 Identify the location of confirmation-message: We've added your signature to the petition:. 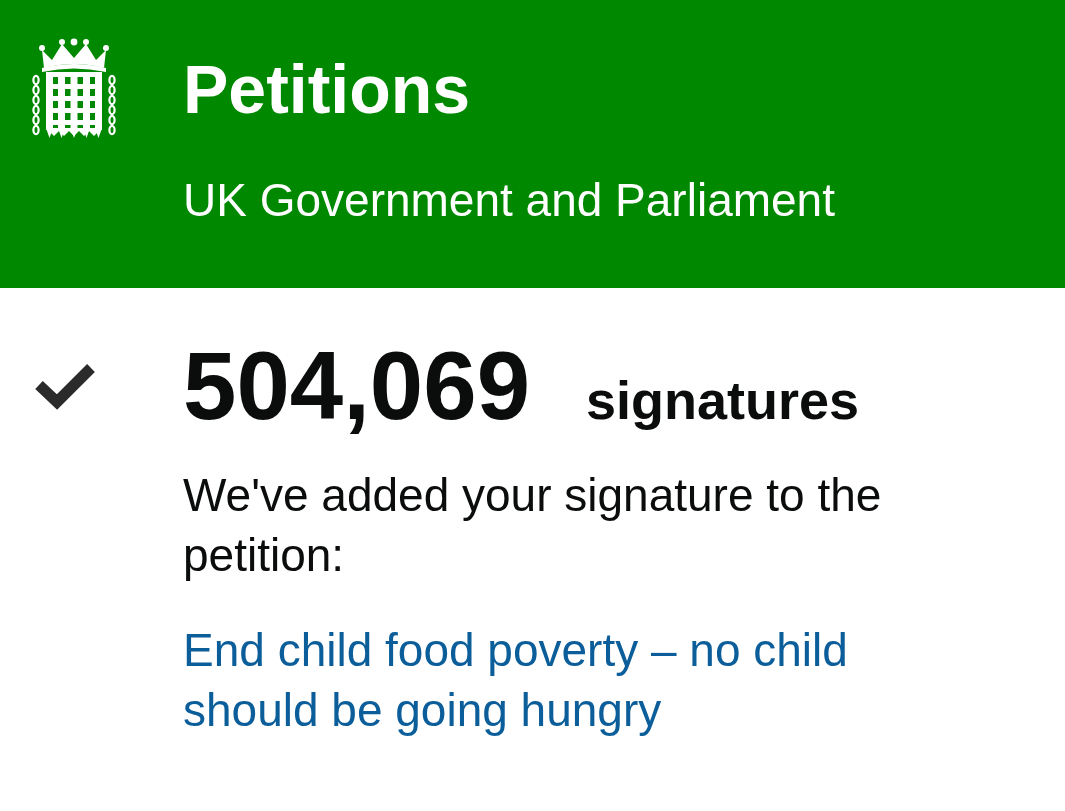
(533, 525).